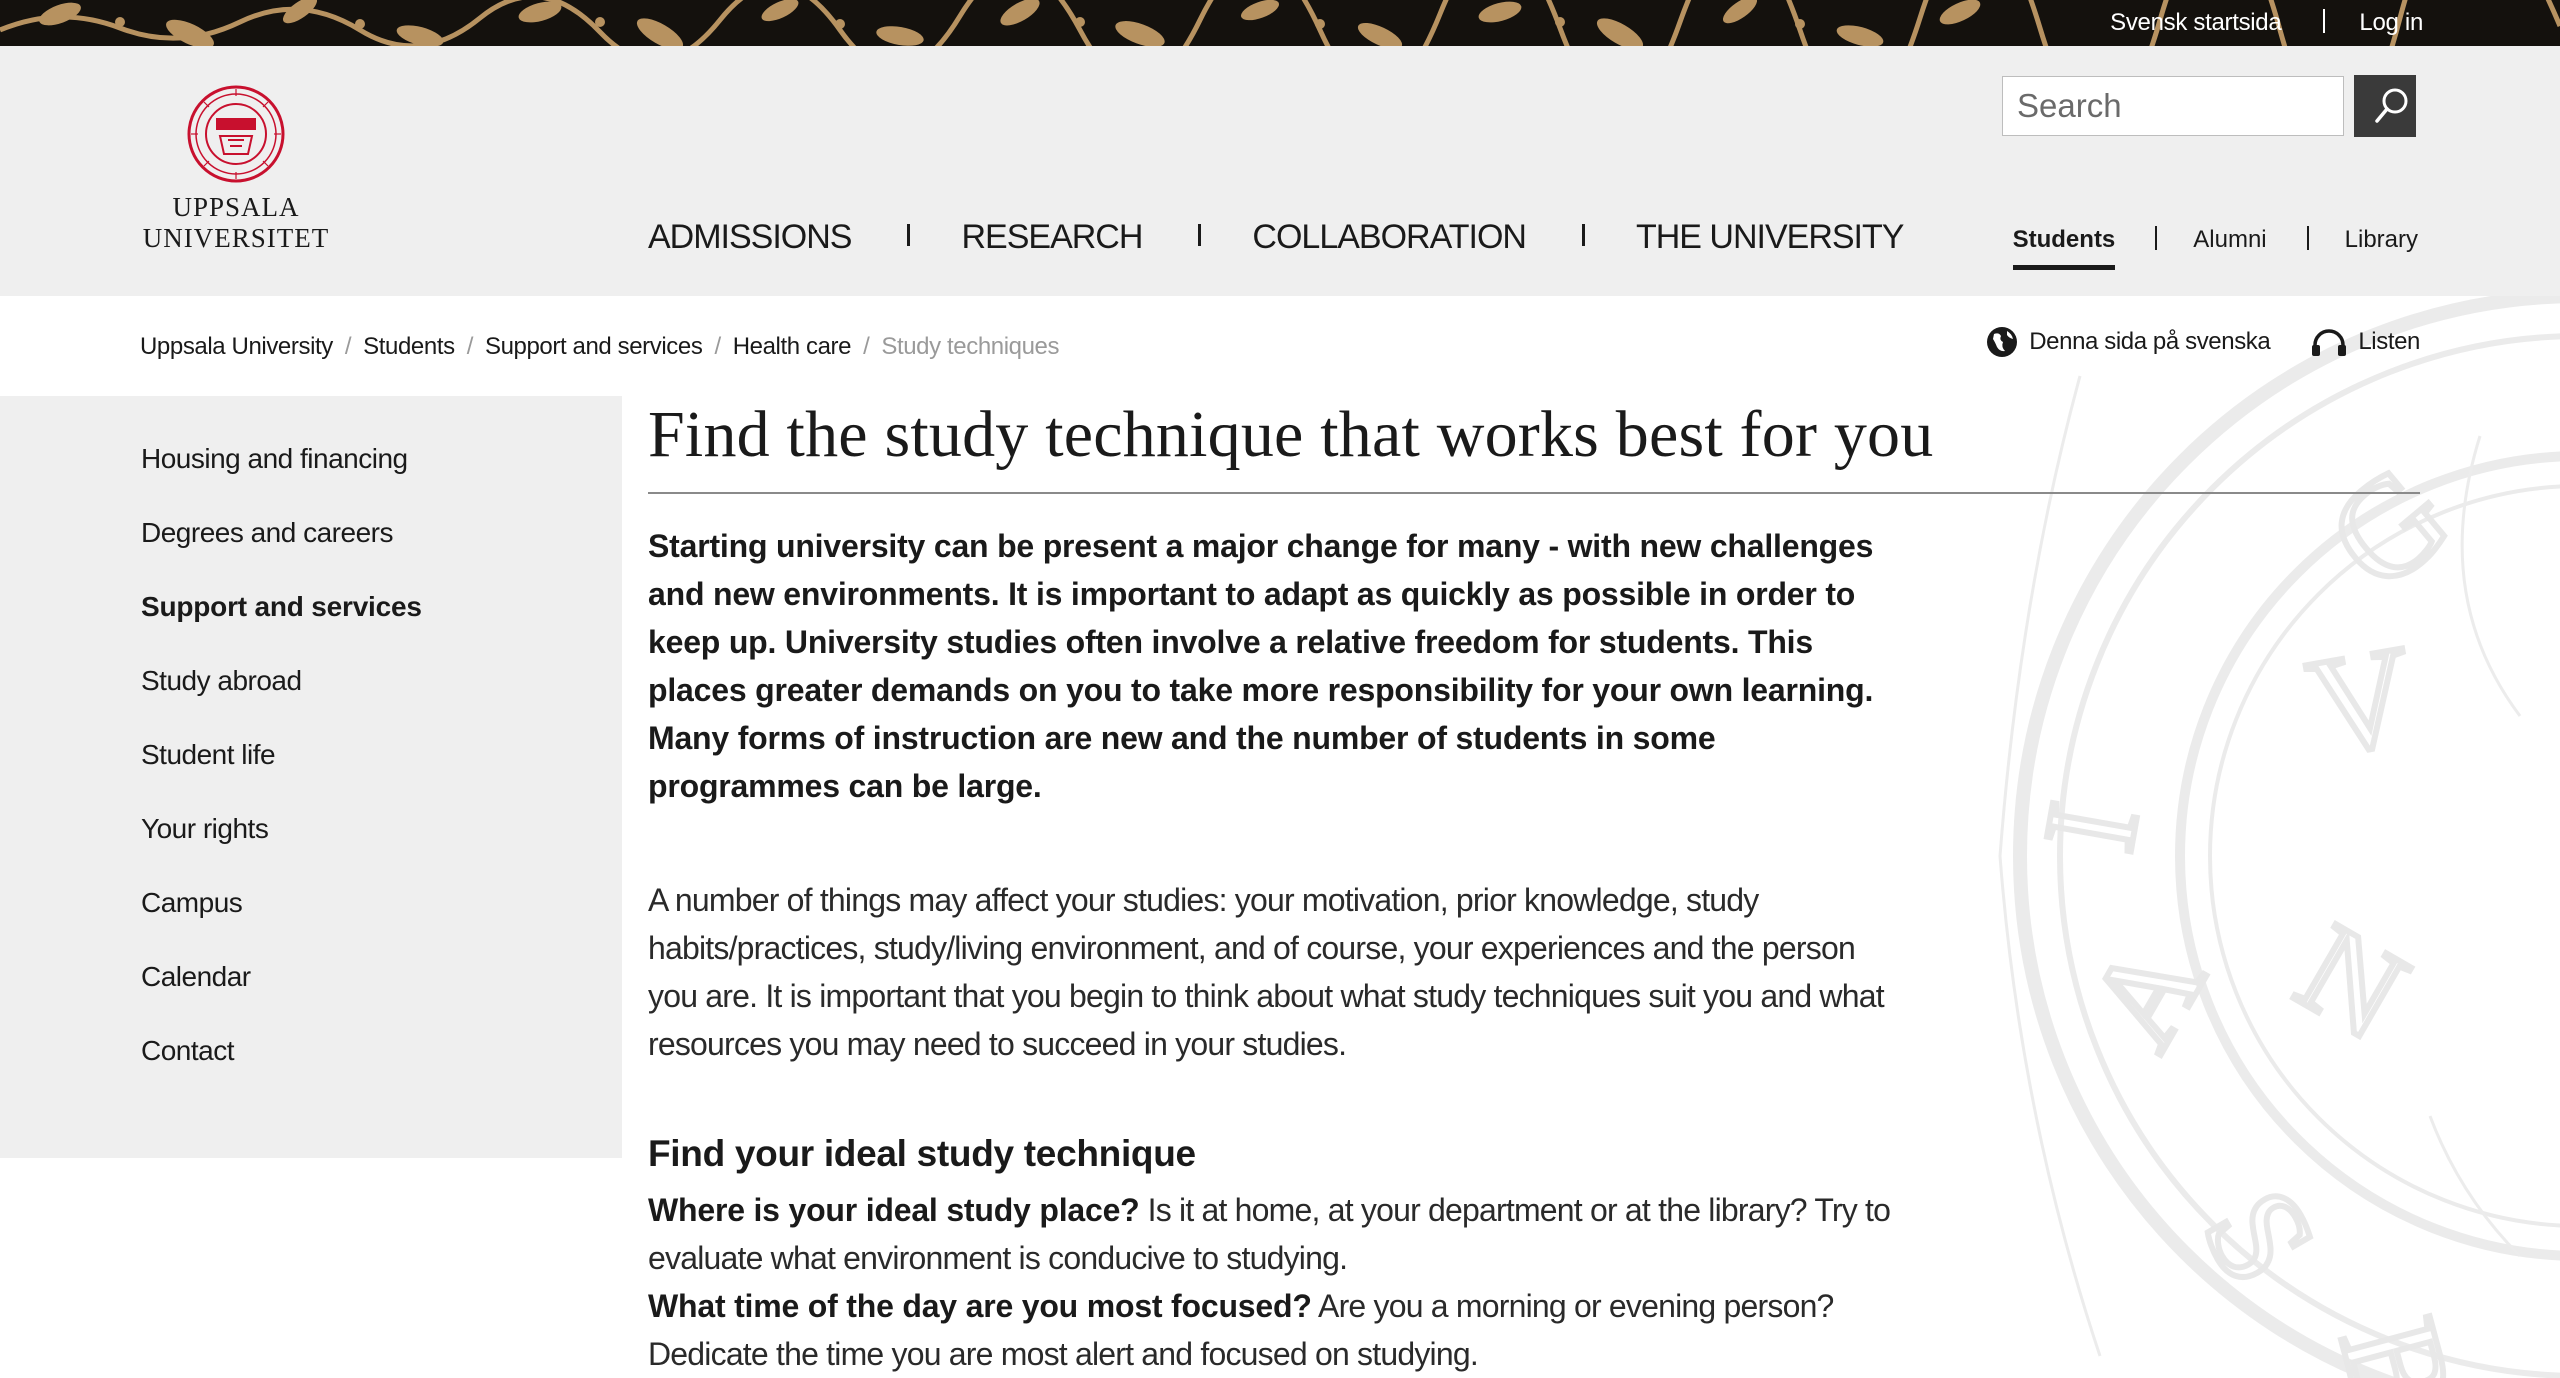 This screenshot has width=2560, height=1378. Describe the element at coordinates (1052, 237) in the screenshot. I see `nav-research: RESEARCH` at that location.